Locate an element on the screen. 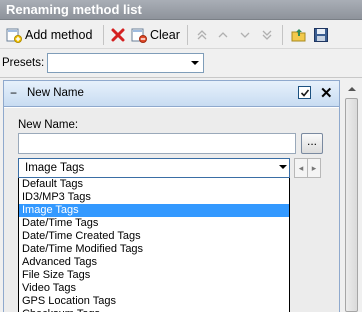 This screenshot has height=312, width=362. close-method-icon: ✕ is located at coordinates (326, 93).